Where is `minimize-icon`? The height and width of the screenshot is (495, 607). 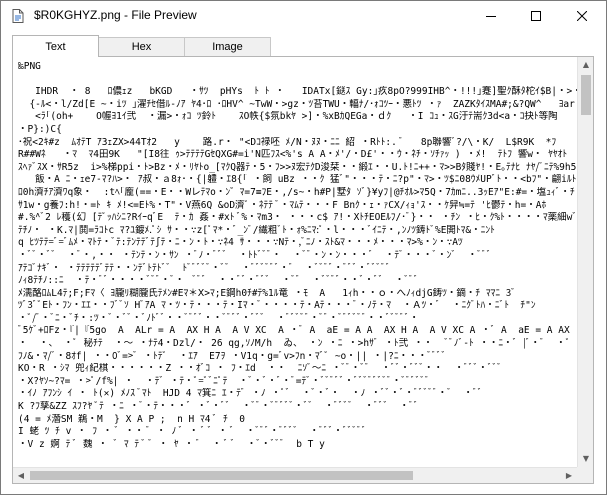
minimize-icon is located at coordinates (491, 16).